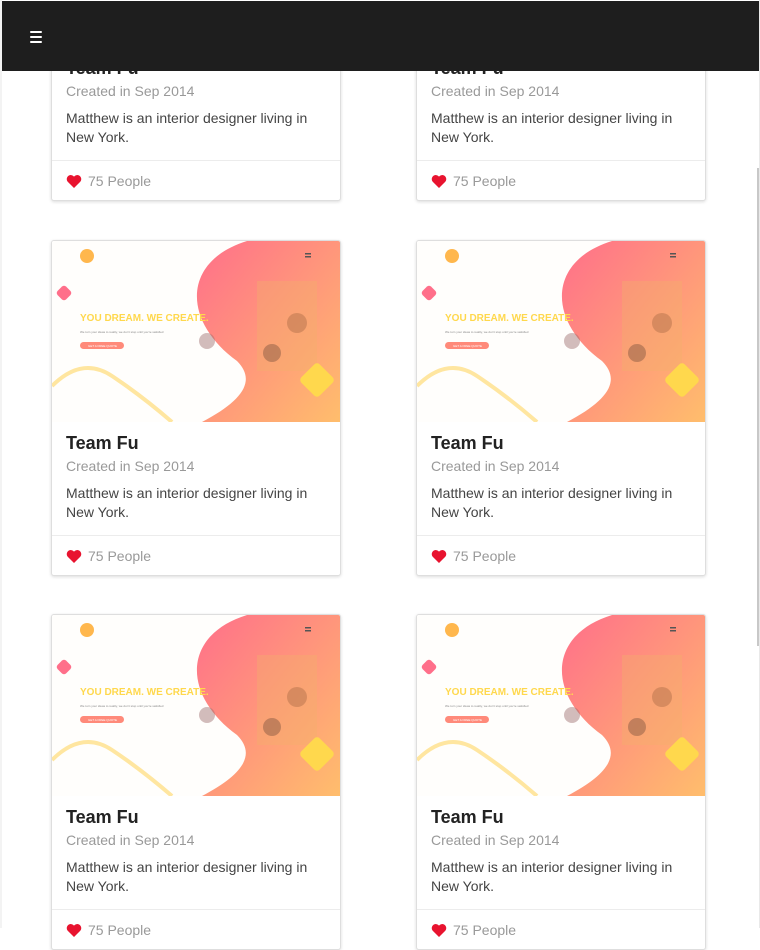  Describe the element at coordinates (380, 36) in the screenshot. I see `top-navbar` at that location.